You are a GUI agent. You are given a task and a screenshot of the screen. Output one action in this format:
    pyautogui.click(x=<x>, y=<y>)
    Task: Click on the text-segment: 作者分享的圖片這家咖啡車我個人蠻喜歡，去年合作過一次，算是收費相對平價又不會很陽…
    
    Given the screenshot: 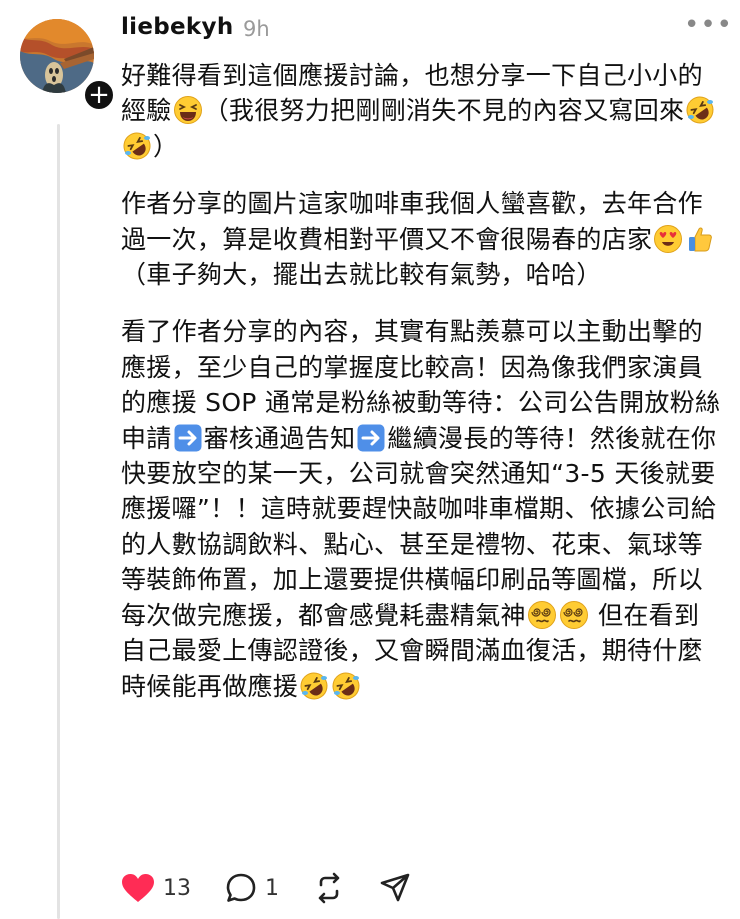 What is the action you would take?
    pyautogui.click(x=412, y=221)
    